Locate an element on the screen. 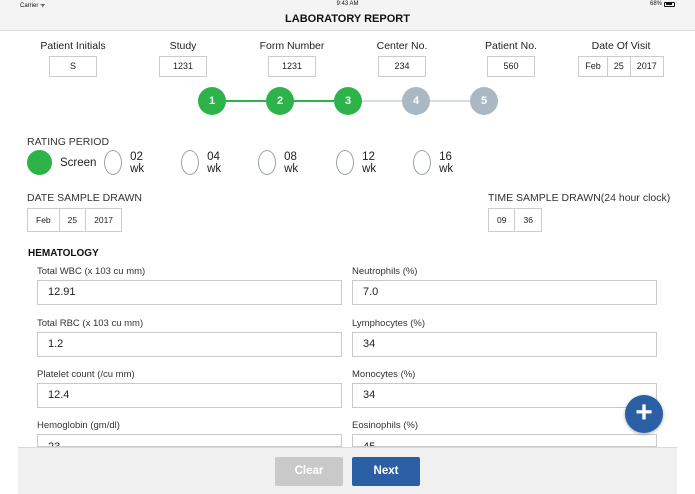 The height and width of the screenshot is (494, 695). date-of-visit-picker: Feb 25 2017 is located at coordinates (621, 66).